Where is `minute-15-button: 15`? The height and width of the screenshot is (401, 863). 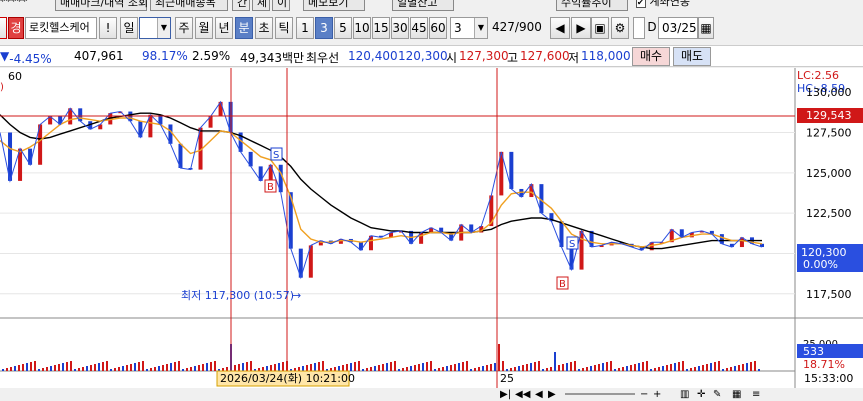 minute-15-button: 15 is located at coordinates (381, 28).